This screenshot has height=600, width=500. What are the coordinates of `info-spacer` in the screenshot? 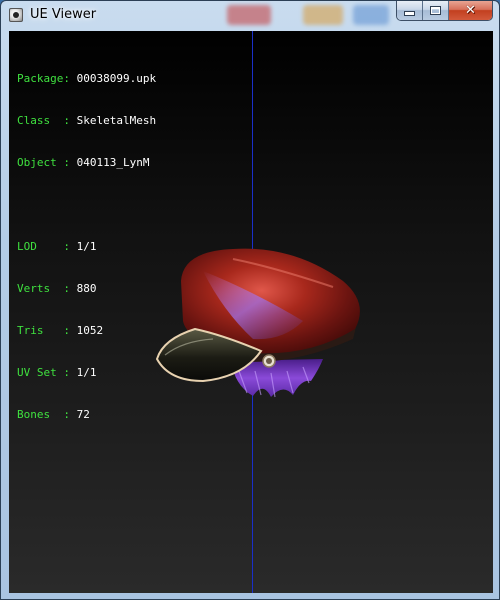 It's located at (86, 205).